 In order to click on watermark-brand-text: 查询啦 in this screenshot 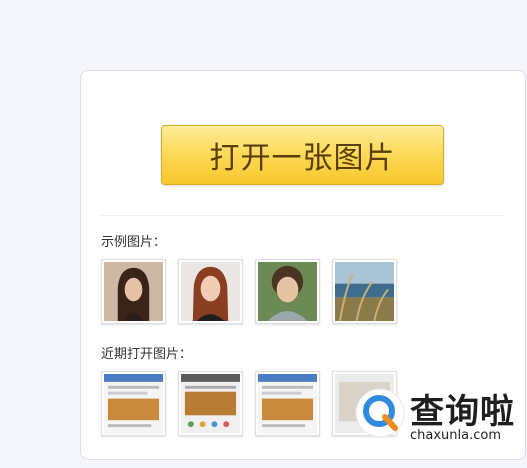, I will do `click(462, 412)`.